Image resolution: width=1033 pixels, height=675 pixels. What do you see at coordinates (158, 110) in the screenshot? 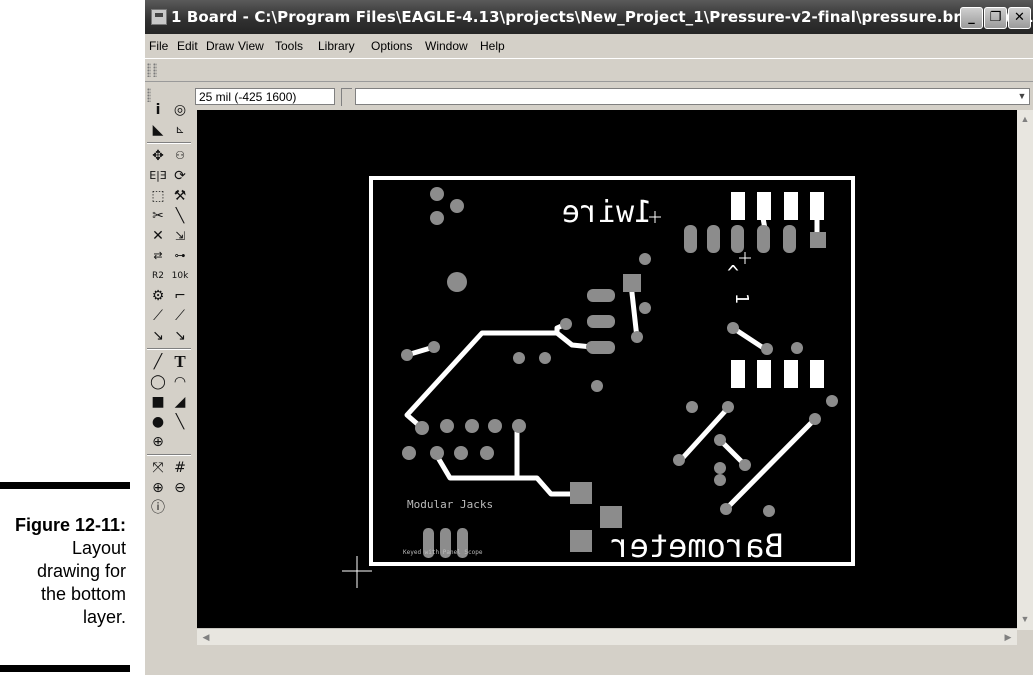
I see `info-icon: i` at bounding box center [158, 110].